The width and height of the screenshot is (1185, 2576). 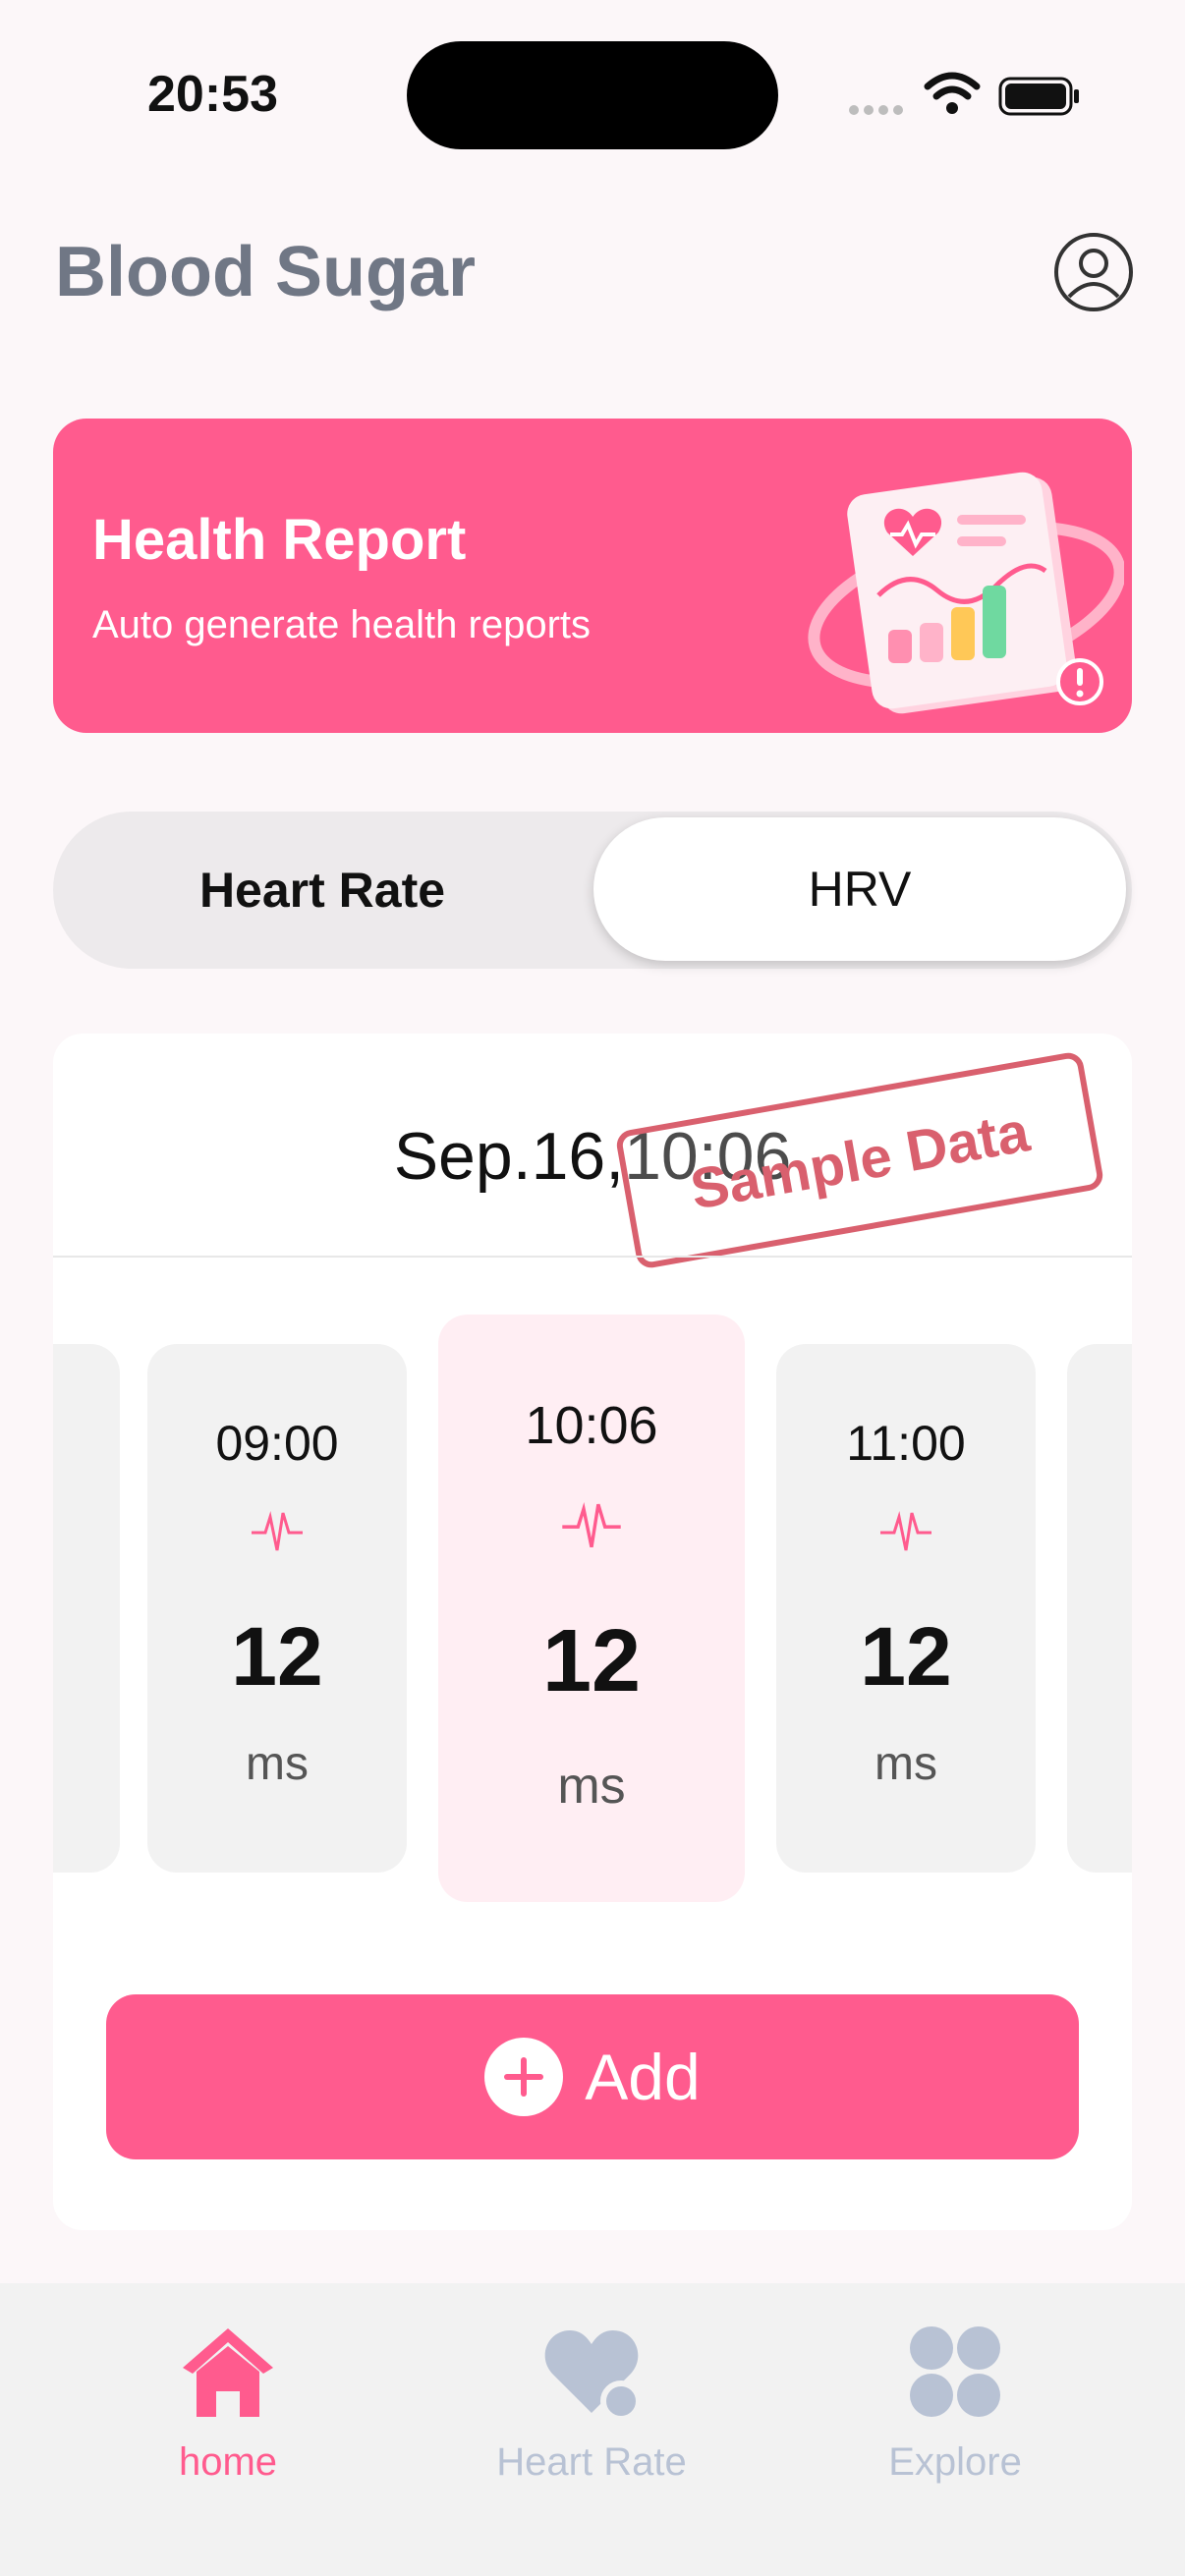 What do you see at coordinates (860, 1160) in the screenshot?
I see `sample-data-stamp: Sample Data` at bounding box center [860, 1160].